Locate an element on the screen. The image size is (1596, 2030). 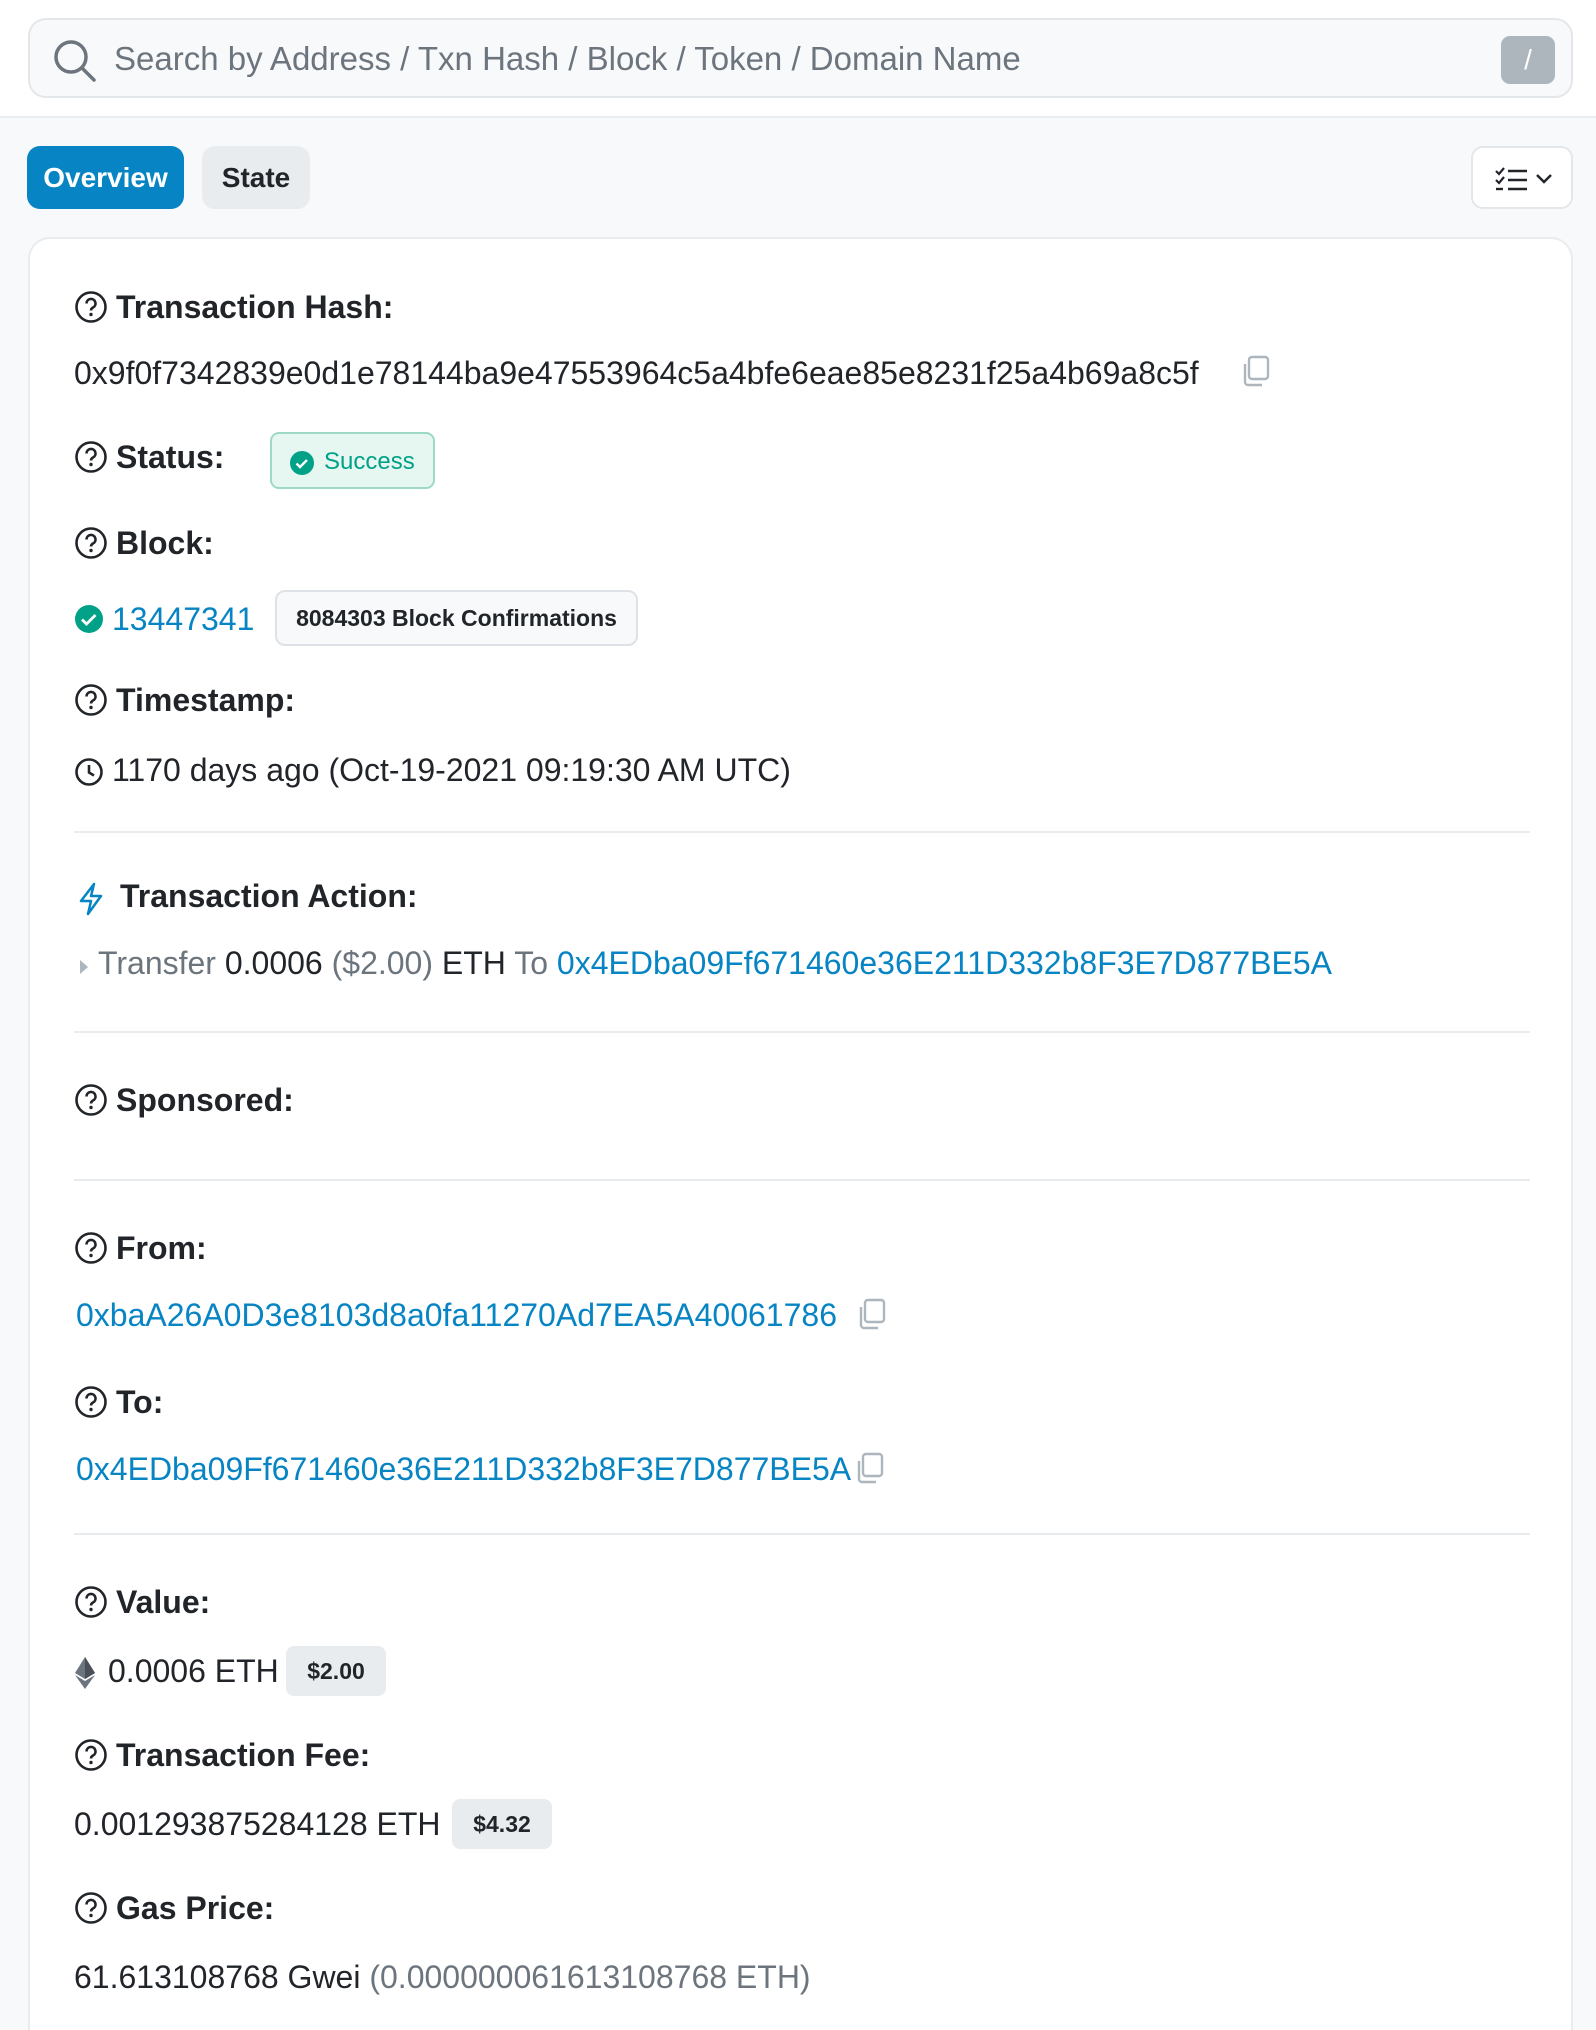
block-number-link: 13447341 is located at coordinates (183, 619).